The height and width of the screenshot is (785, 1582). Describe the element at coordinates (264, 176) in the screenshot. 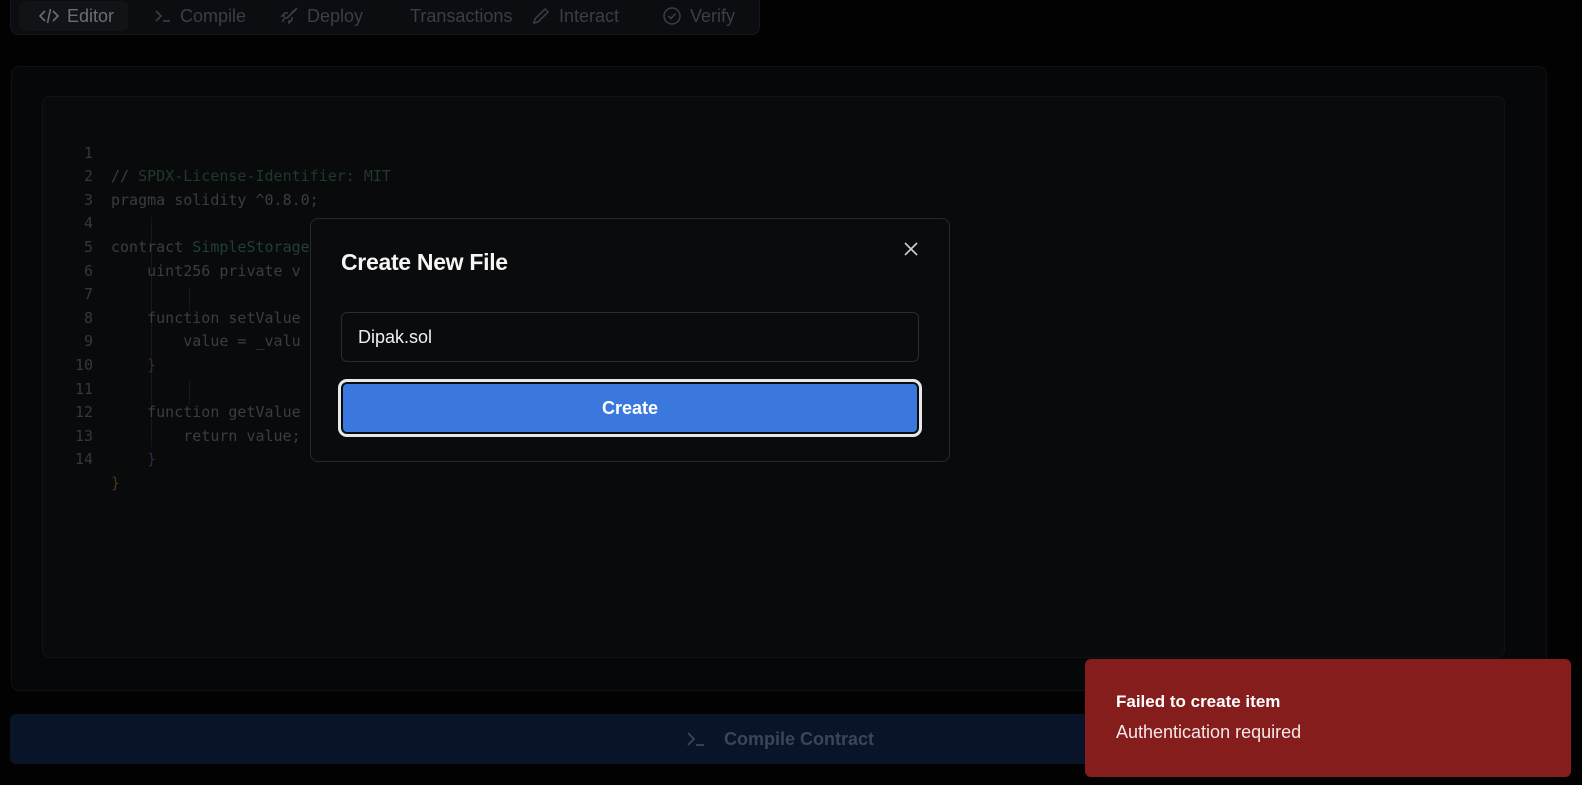

I see `license-comment: SPDX-License-Identifier: MIT` at that location.